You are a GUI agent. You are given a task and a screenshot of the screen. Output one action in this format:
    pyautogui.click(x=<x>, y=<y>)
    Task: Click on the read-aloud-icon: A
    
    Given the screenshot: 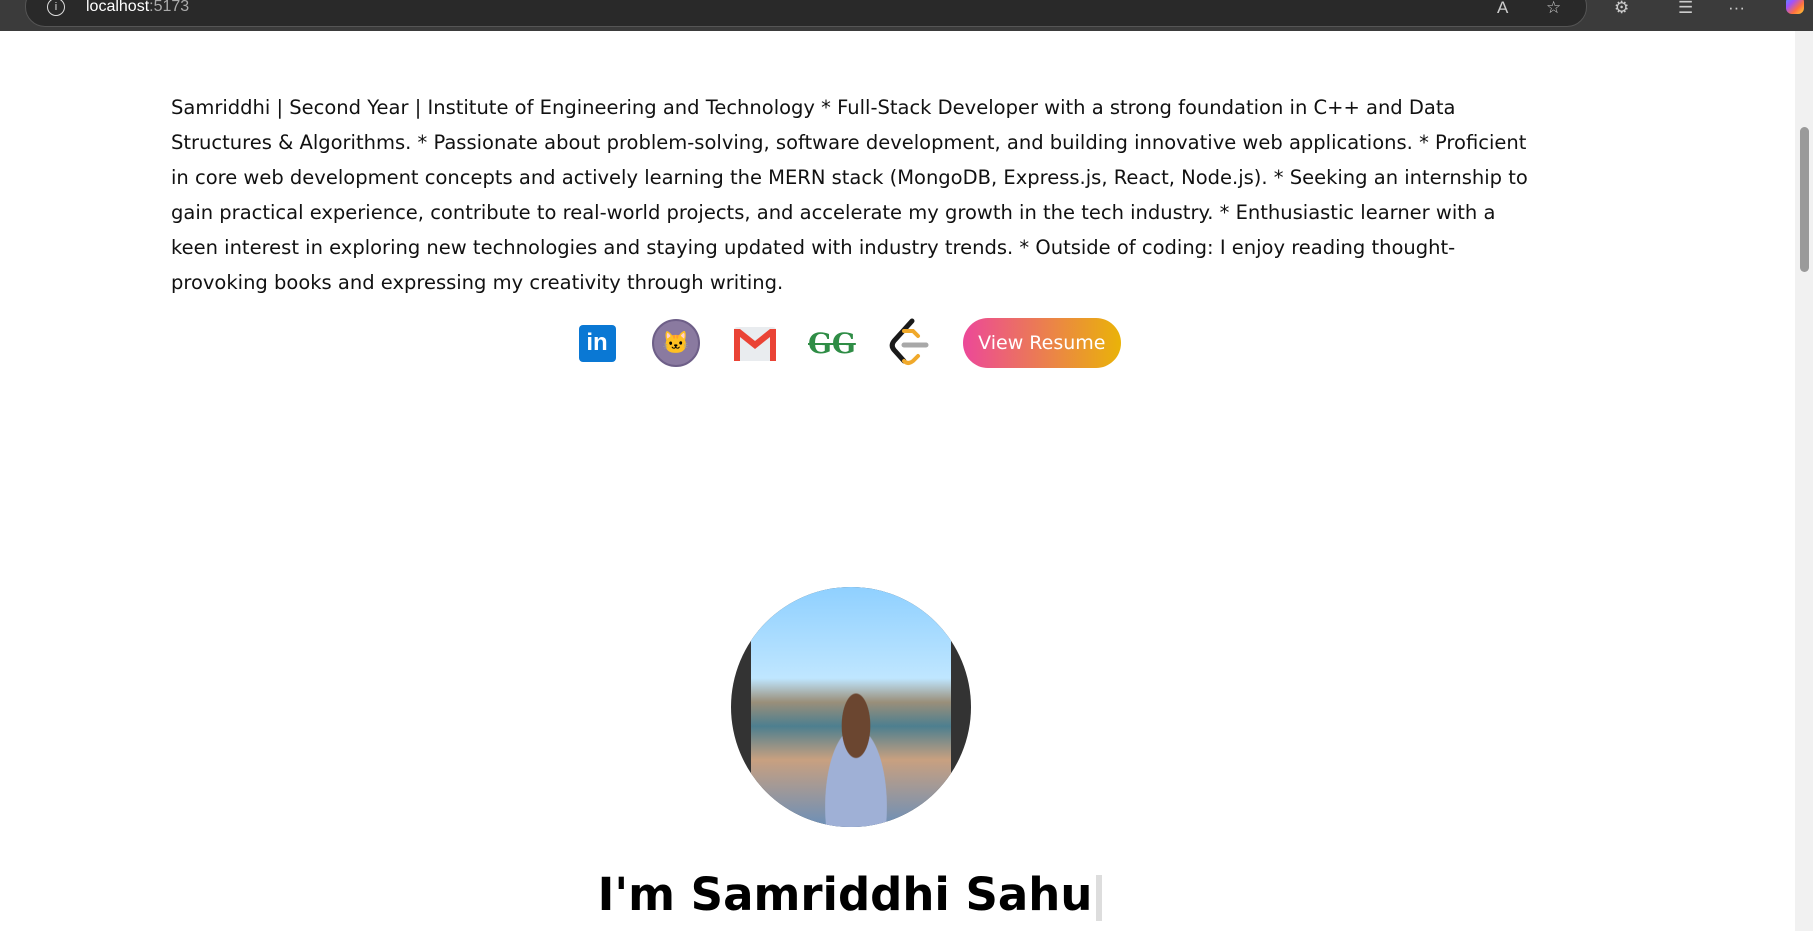 What is the action you would take?
    pyautogui.click(x=1502, y=9)
    